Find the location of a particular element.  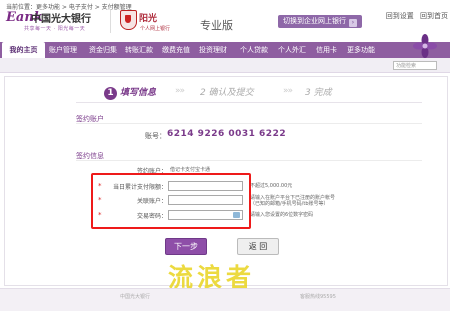

brand-subtitle: 个人网上银行 is located at coordinates (155, 29).